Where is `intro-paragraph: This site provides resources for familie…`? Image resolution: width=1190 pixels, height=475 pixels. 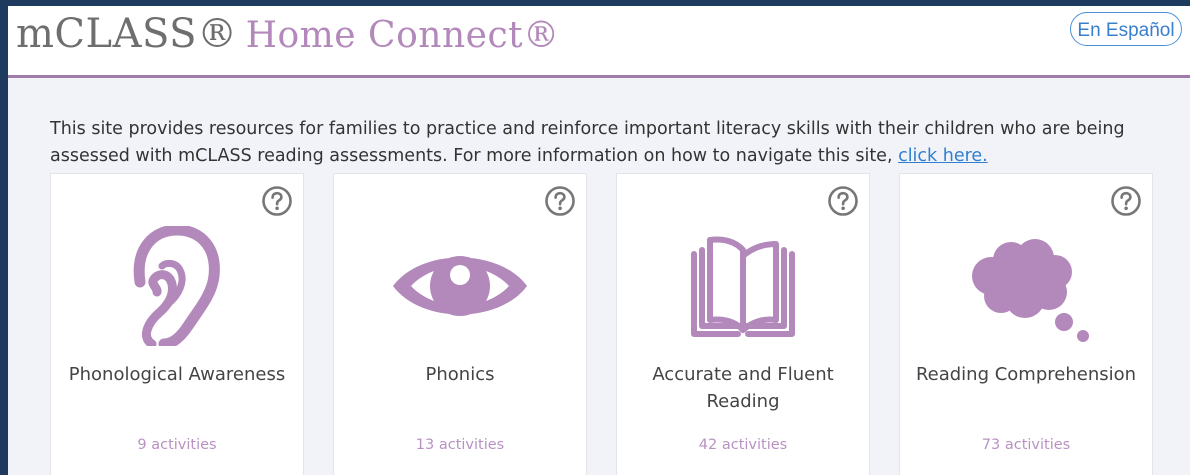
intro-paragraph: This site provides resources for familie… is located at coordinates (610, 143).